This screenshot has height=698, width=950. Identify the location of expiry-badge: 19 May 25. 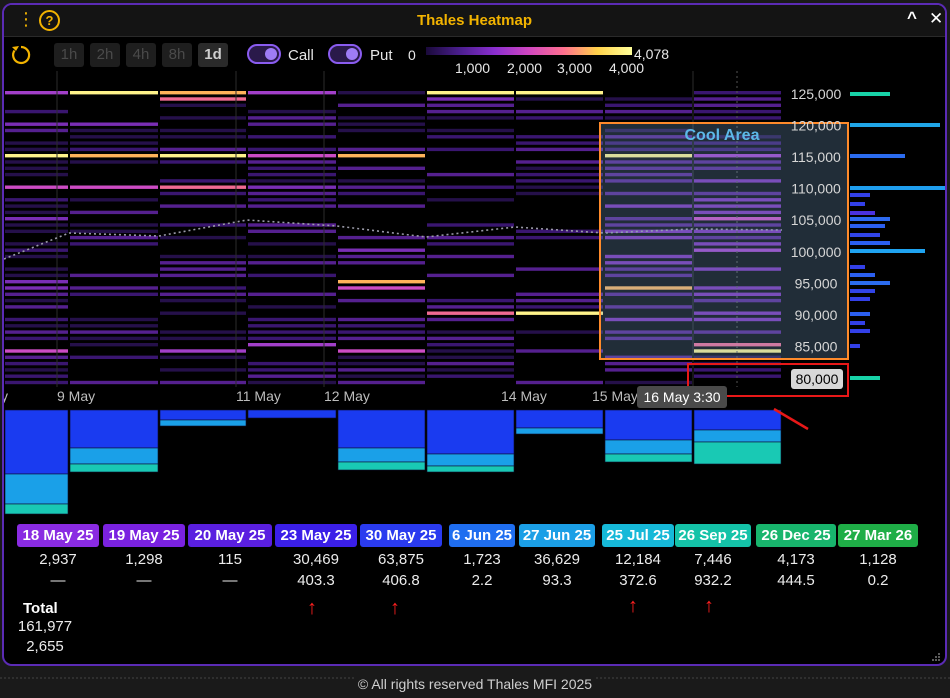
(144, 535).